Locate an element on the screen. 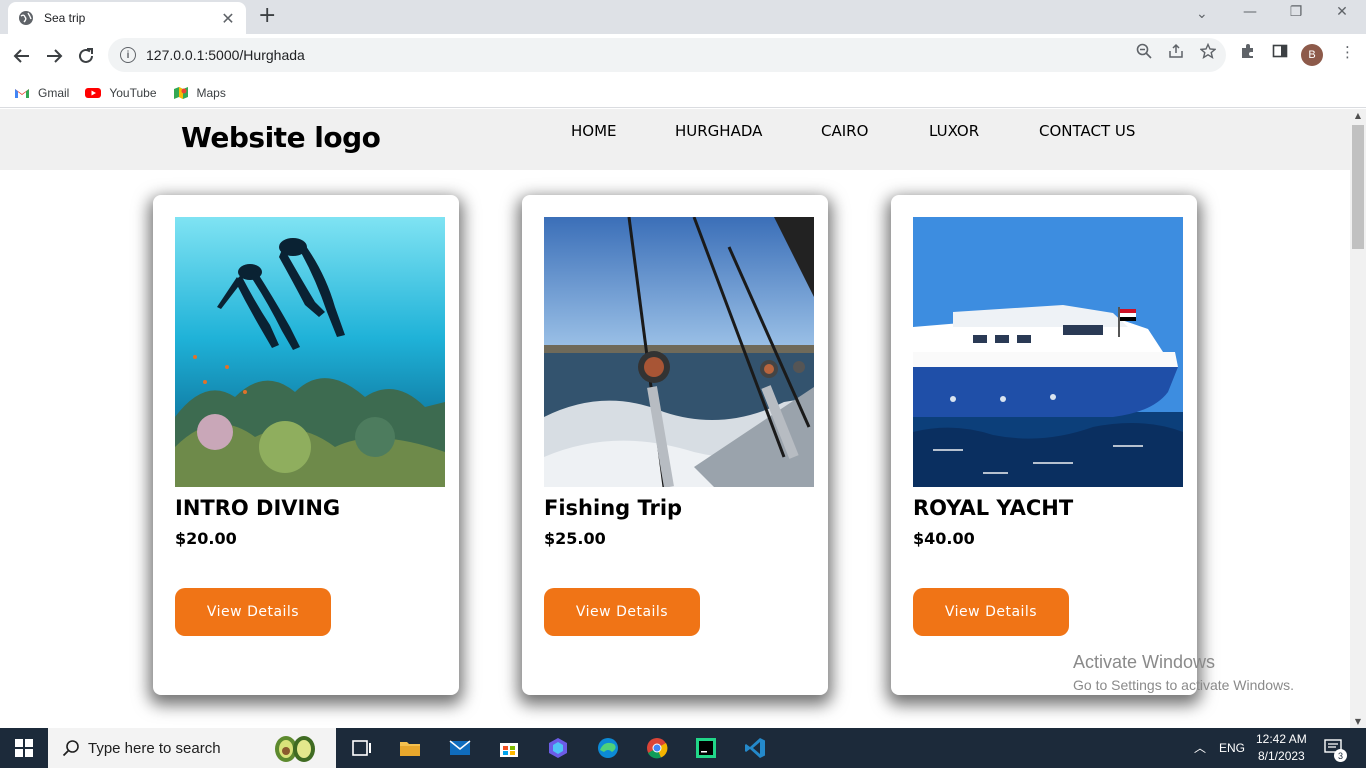 This screenshot has height=768, width=1366. bookmark-maps: Maps is located at coordinates (199, 93).